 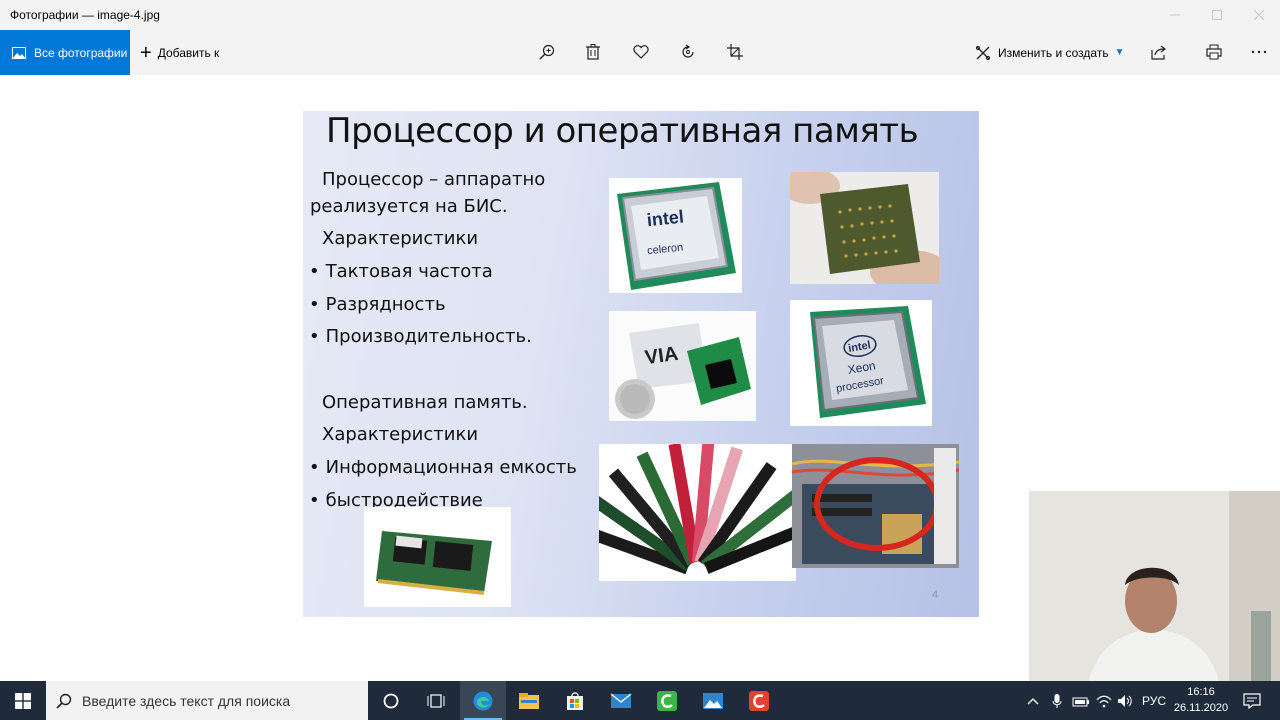 What do you see at coordinates (1125, 700) in the screenshot?
I see `volume-icon` at bounding box center [1125, 700].